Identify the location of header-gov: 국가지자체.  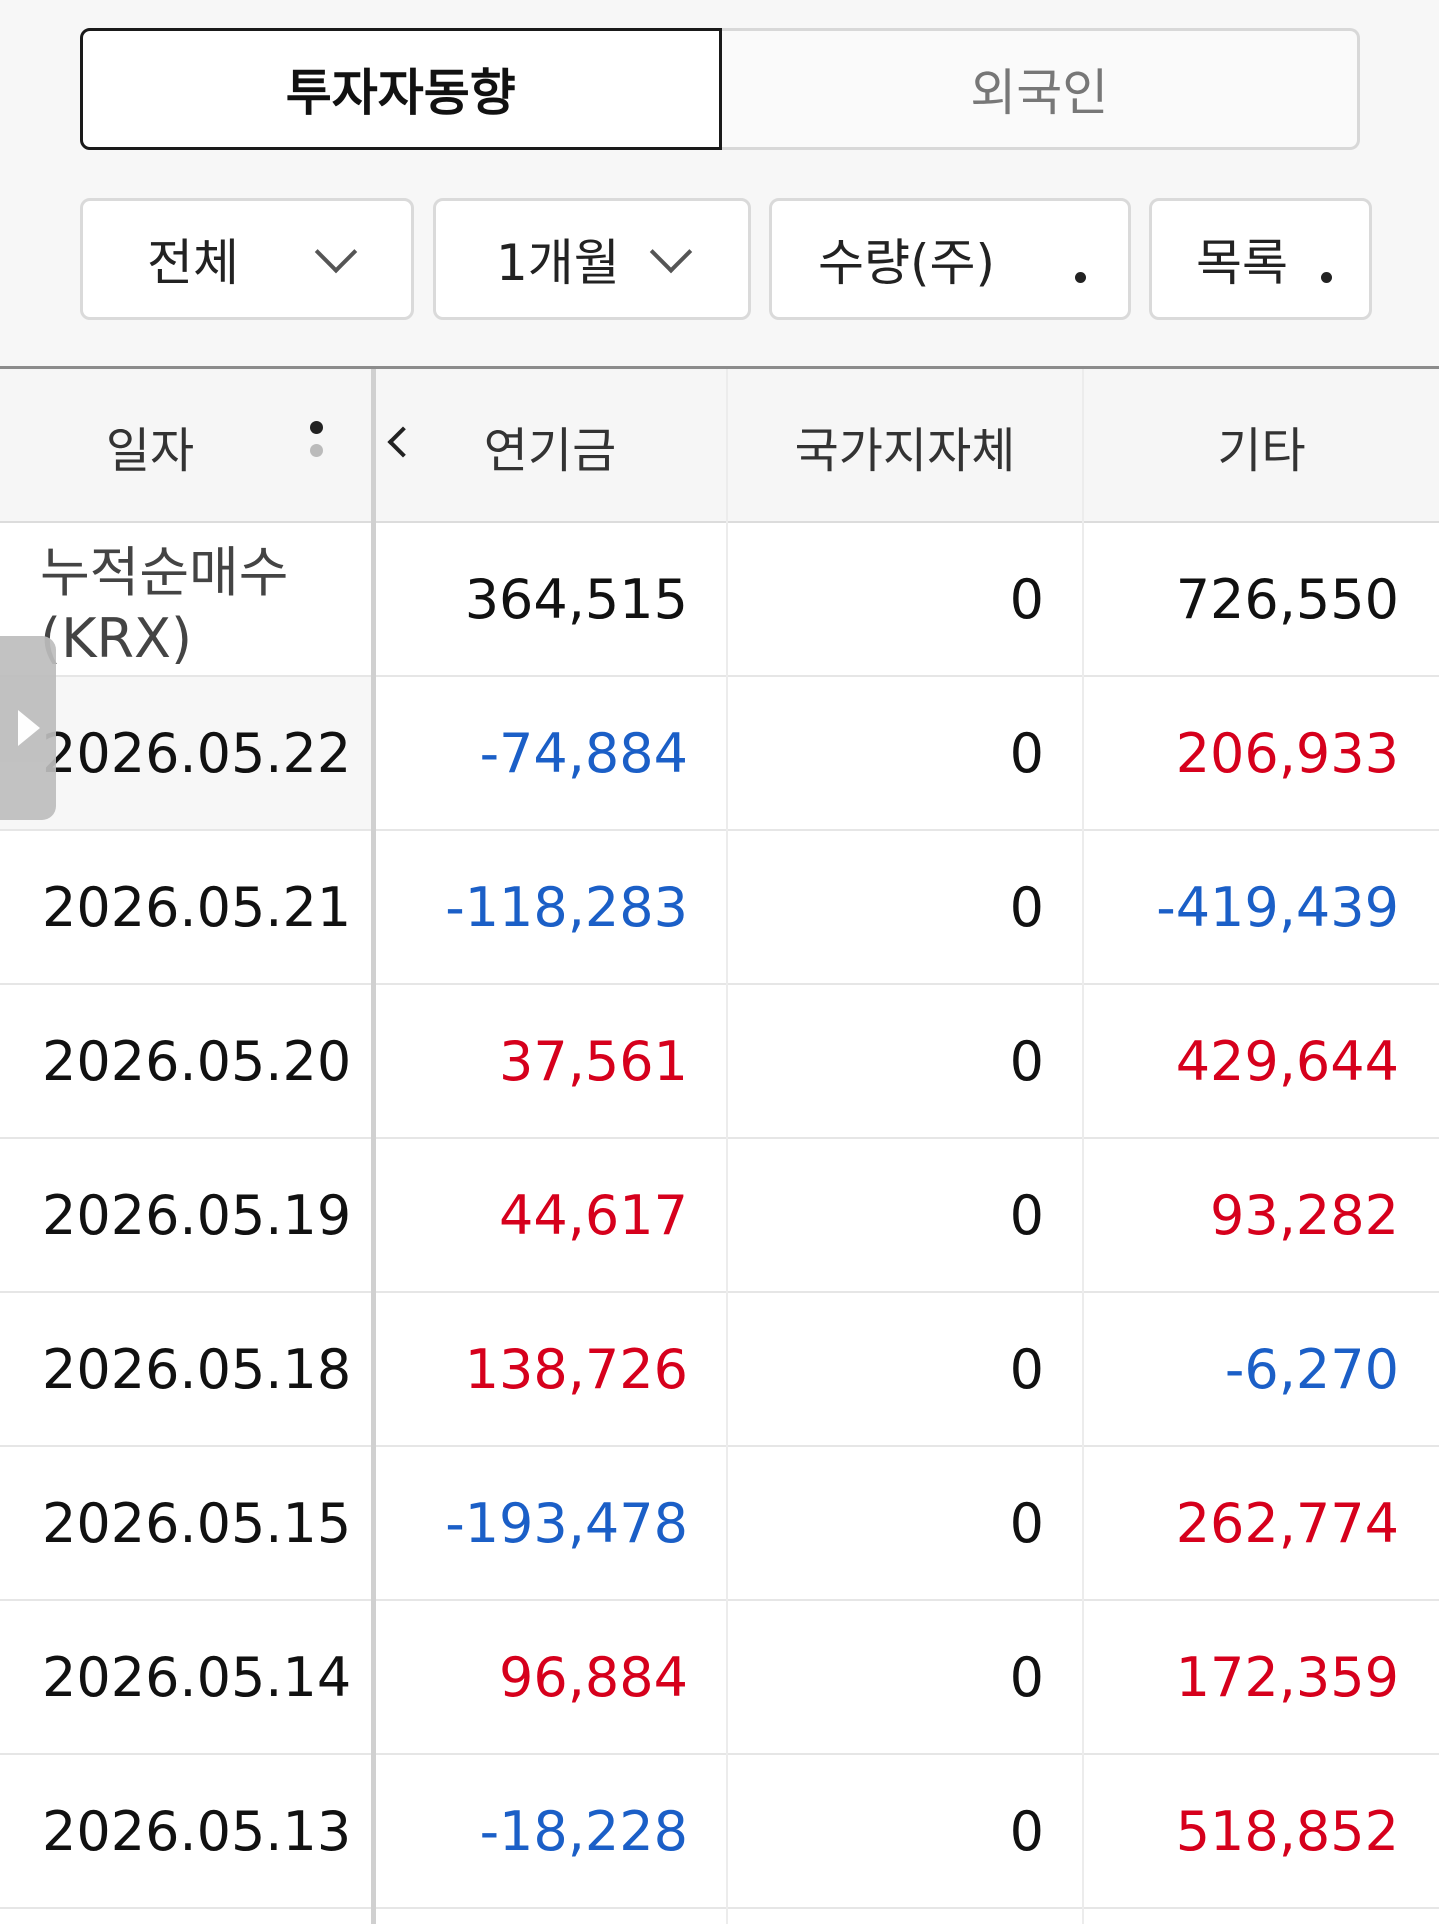
(905, 451).